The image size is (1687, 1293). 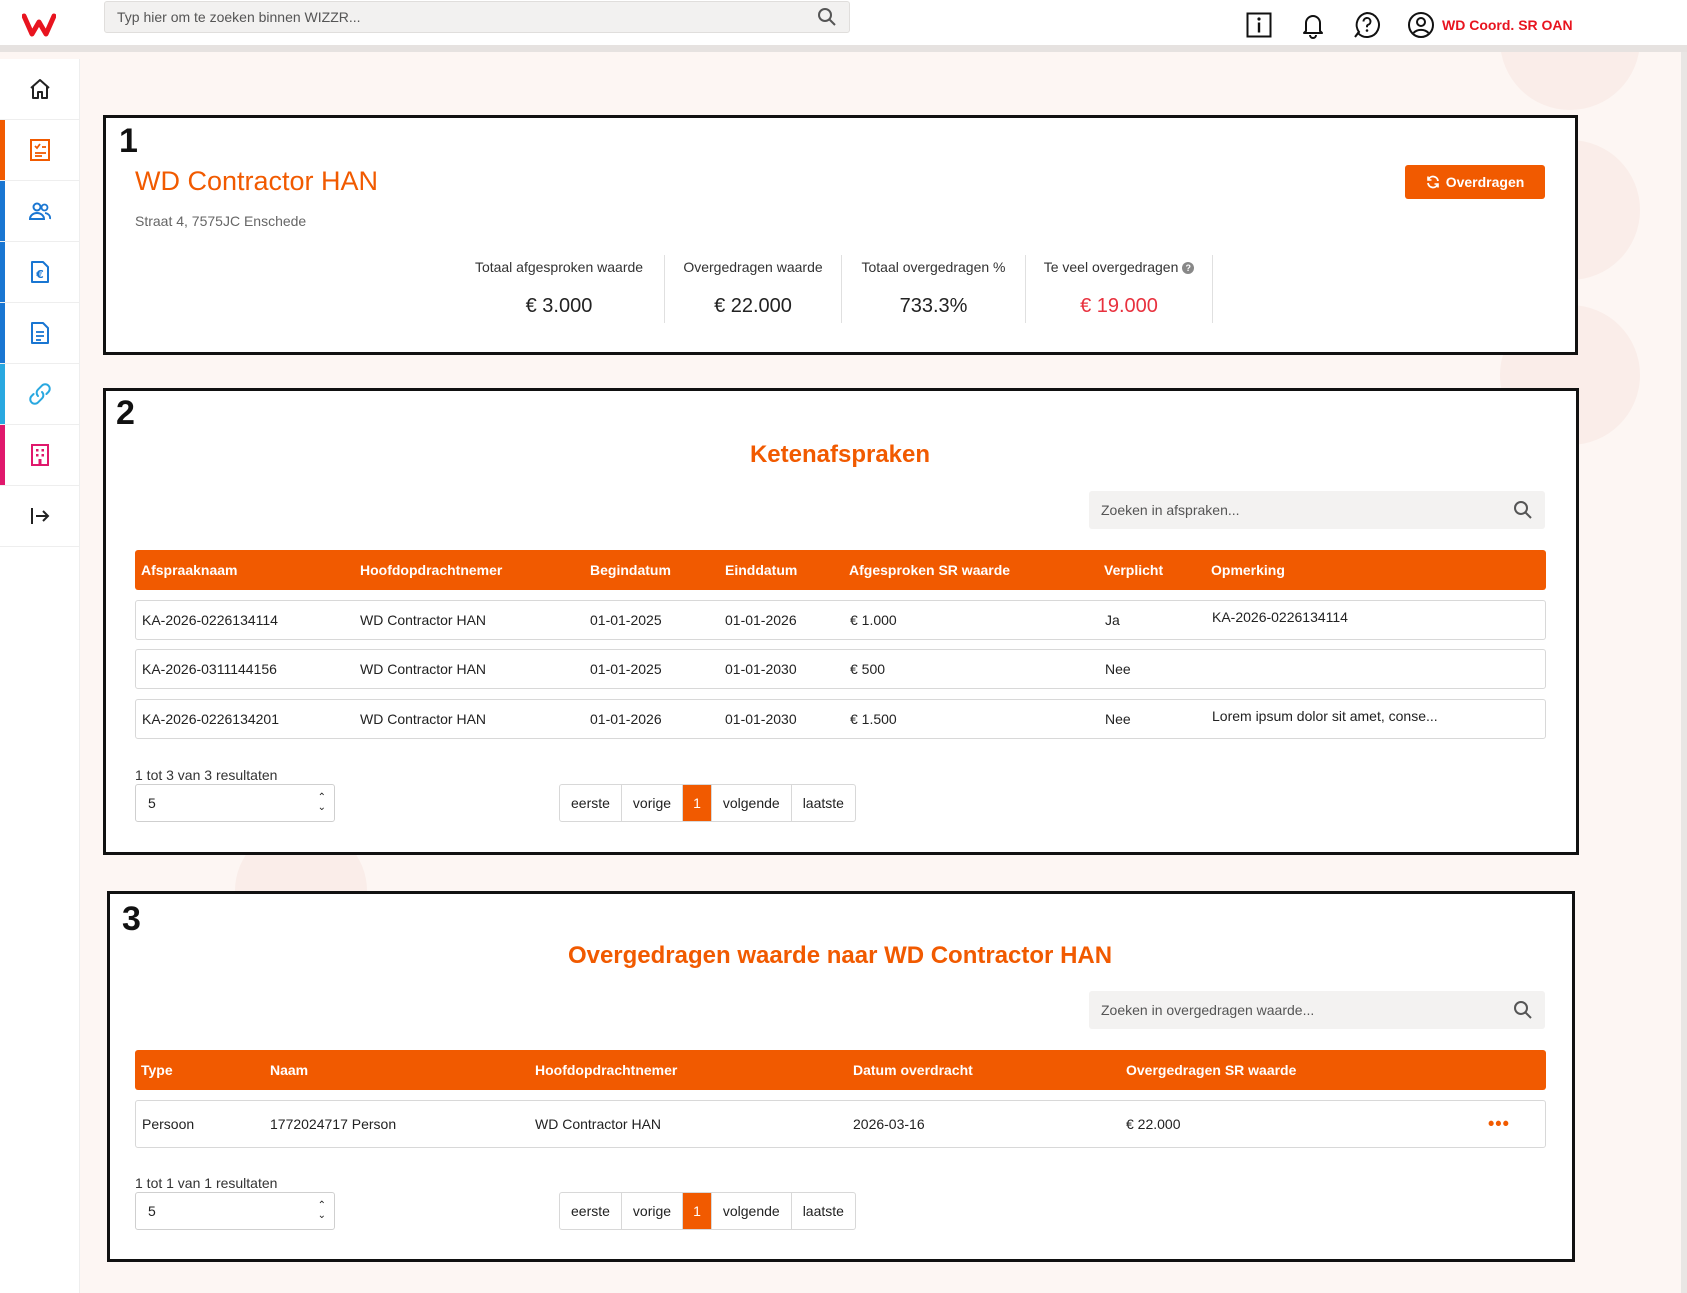 I want to click on sidebar-item-documents, so click(x=39, y=333).